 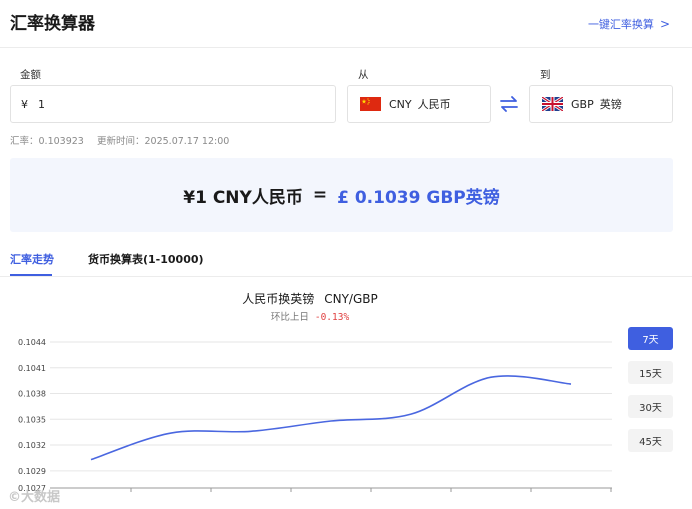 I want to click on from-currency-name: 人民币, so click(x=434, y=104).